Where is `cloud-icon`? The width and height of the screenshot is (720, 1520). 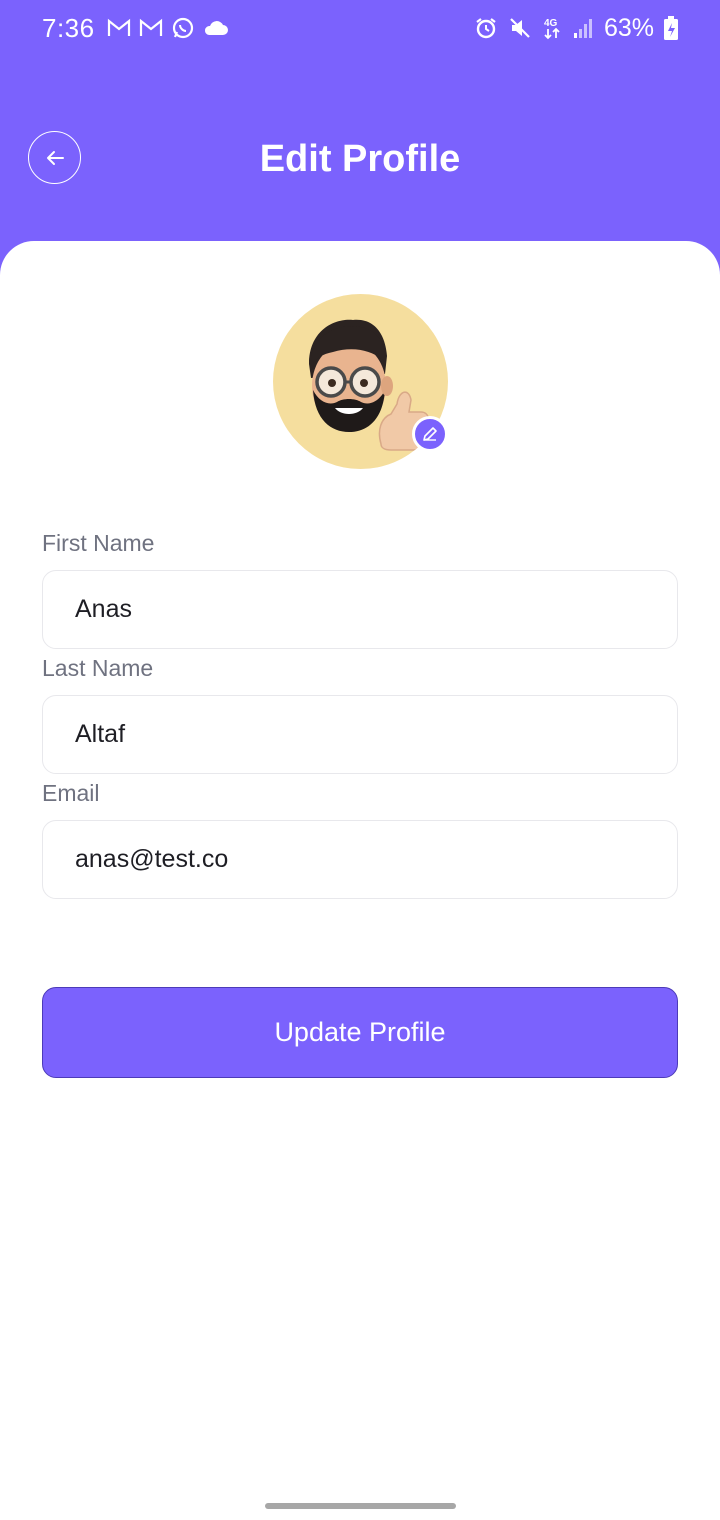
cloud-icon is located at coordinates (216, 28).